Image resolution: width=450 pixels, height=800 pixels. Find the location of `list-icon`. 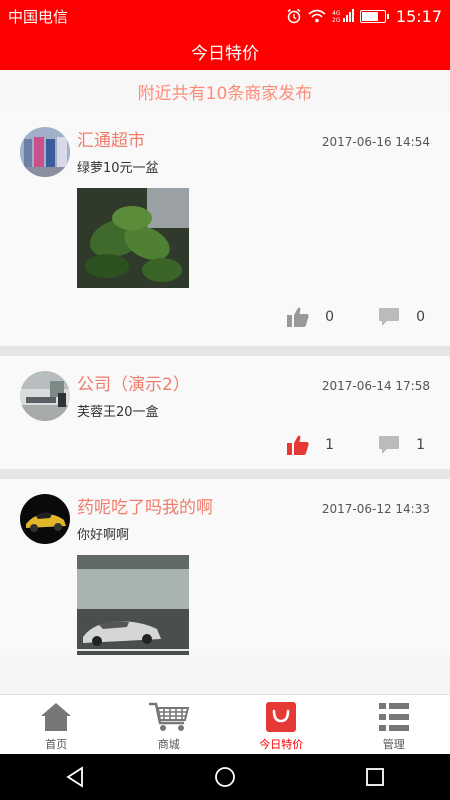

list-icon is located at coordinates (393, 717).